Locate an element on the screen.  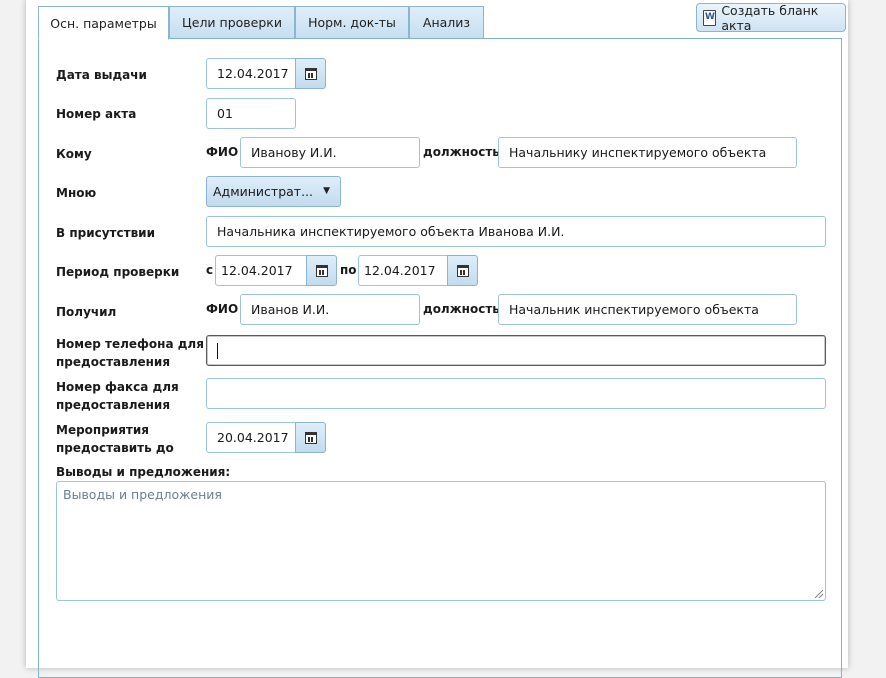
to-whom-fio-input: Иванову И.И. is located at coordinates (330, 152).